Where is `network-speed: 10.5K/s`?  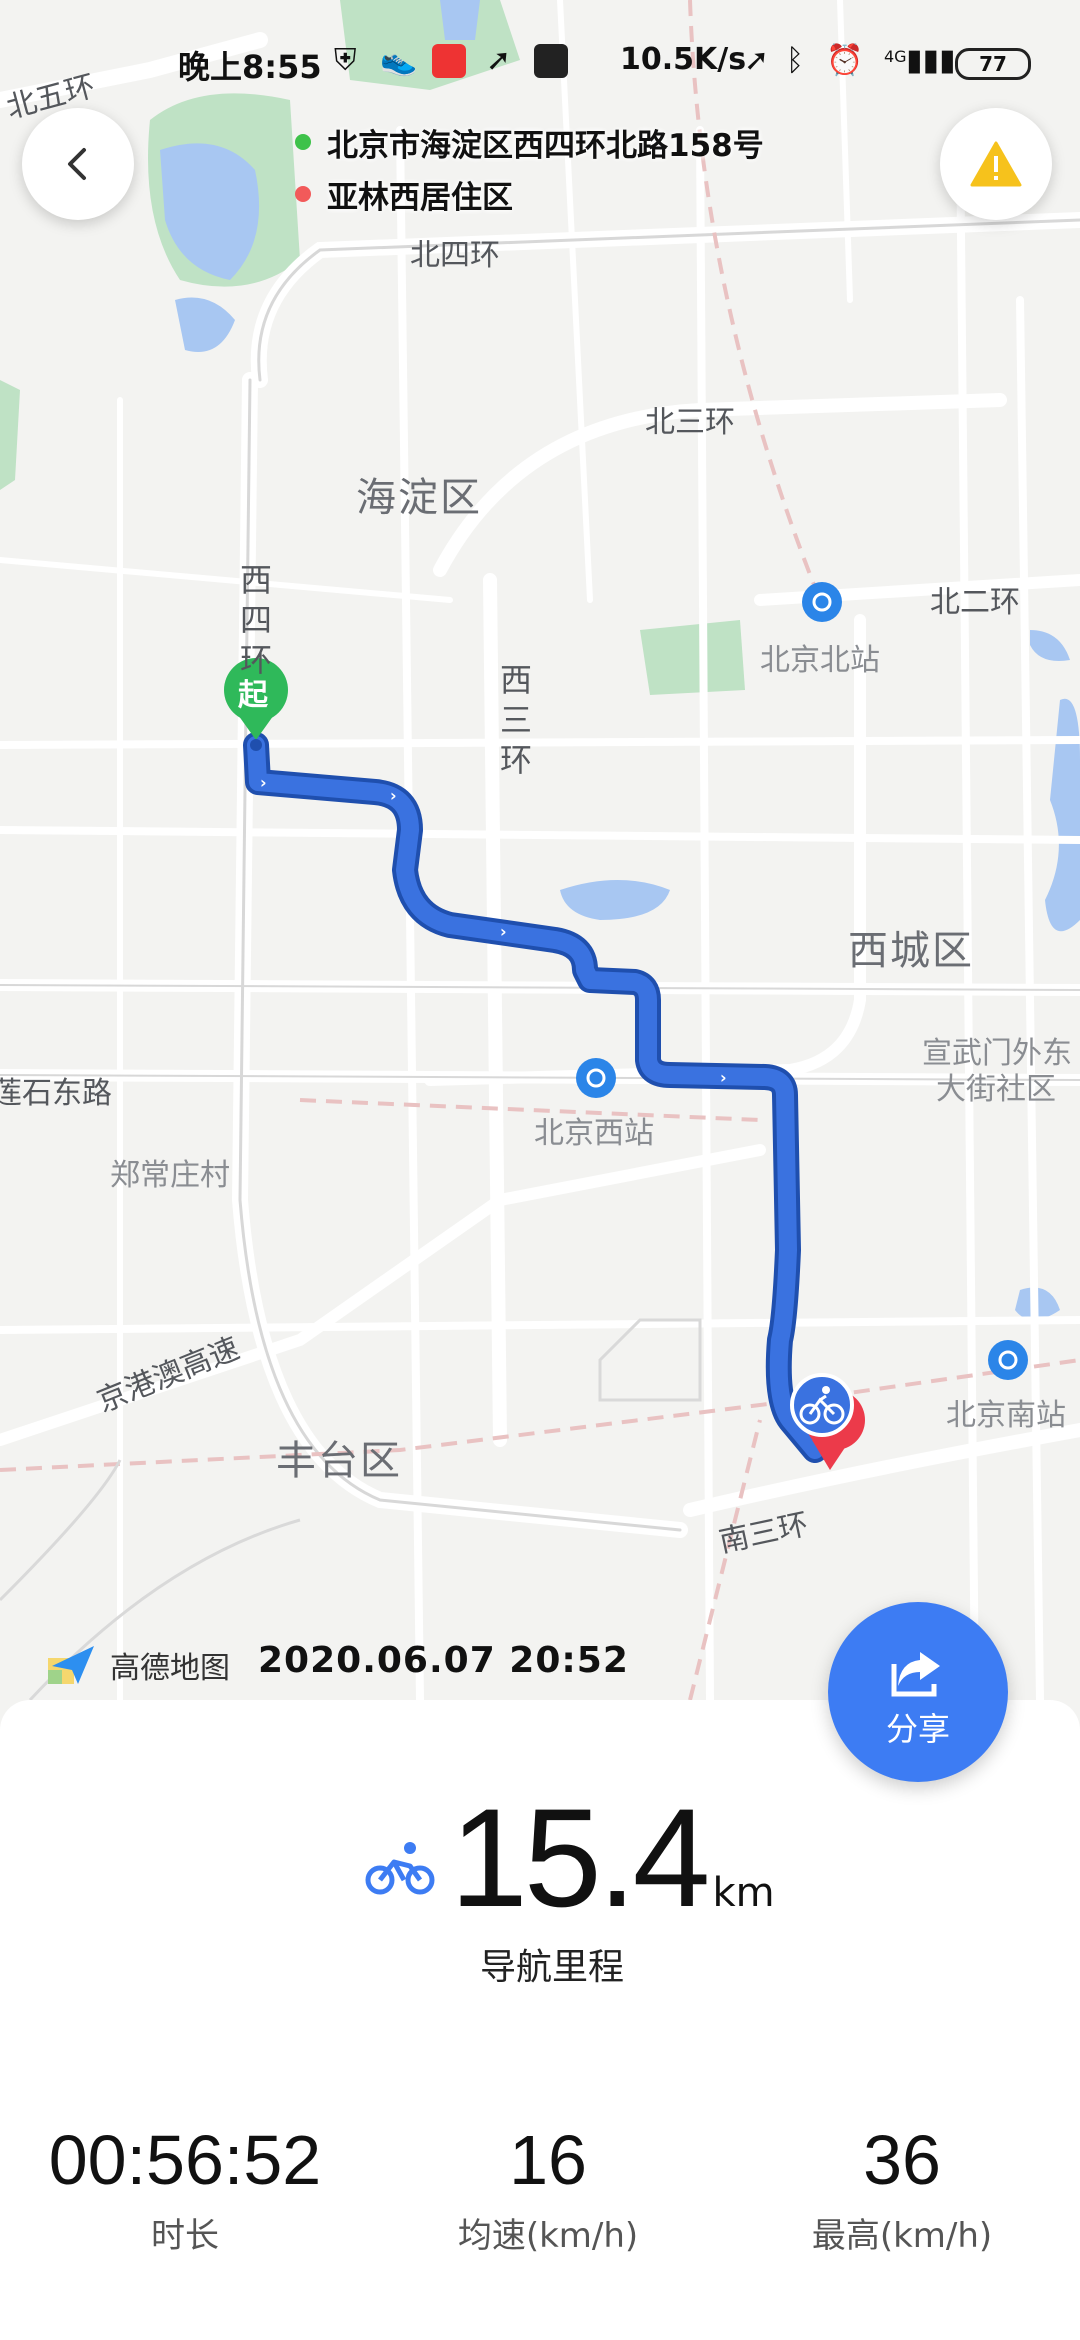
network-speed: 10.5K/s is located at coordinates (683, 59).